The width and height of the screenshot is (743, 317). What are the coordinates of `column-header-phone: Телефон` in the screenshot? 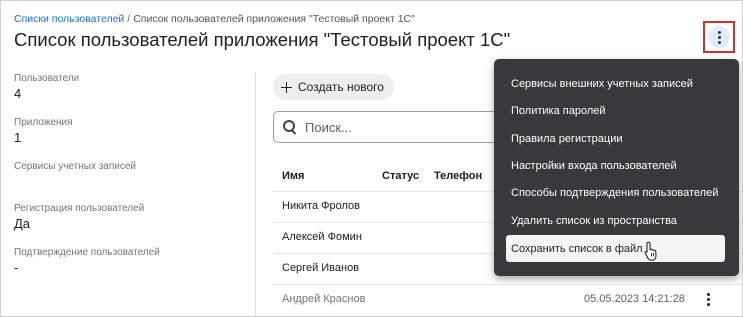 It's located at (458, 176).